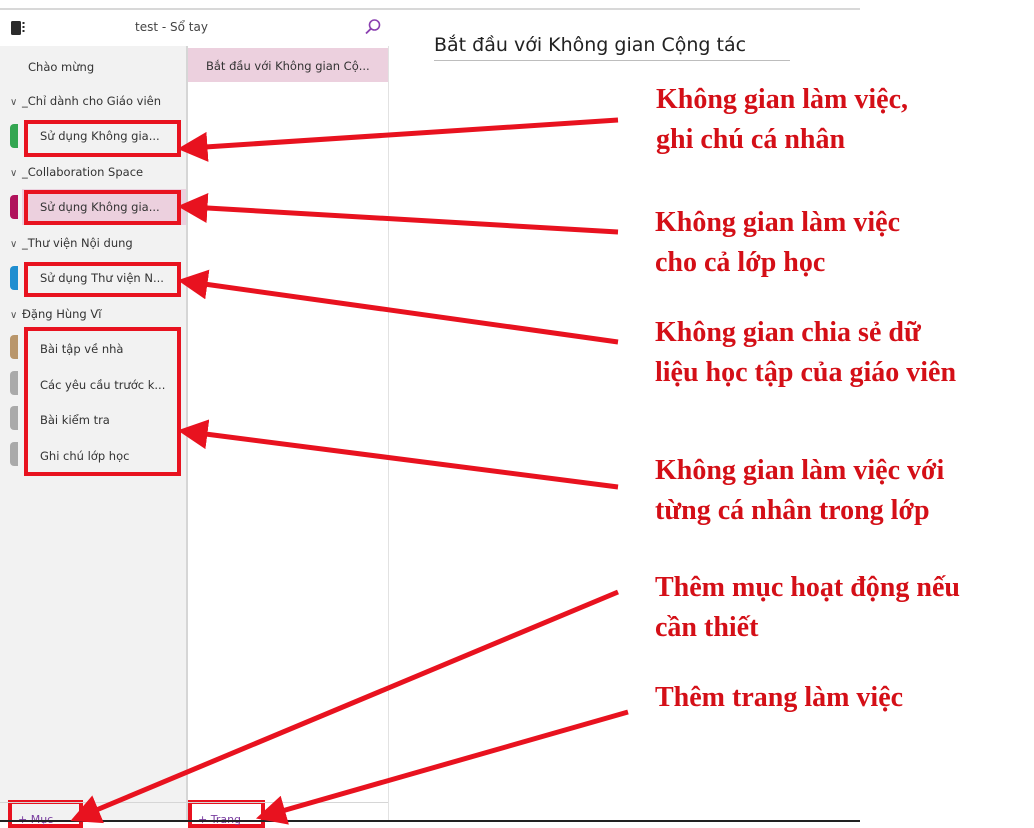 The height and width of the screenshot is (828, 1034). What do you see at coordinates (807, 587) in the screenshot?
I see `annotation-line: Thêm mục hoạt động nếu` at bounding box center [807, 587].